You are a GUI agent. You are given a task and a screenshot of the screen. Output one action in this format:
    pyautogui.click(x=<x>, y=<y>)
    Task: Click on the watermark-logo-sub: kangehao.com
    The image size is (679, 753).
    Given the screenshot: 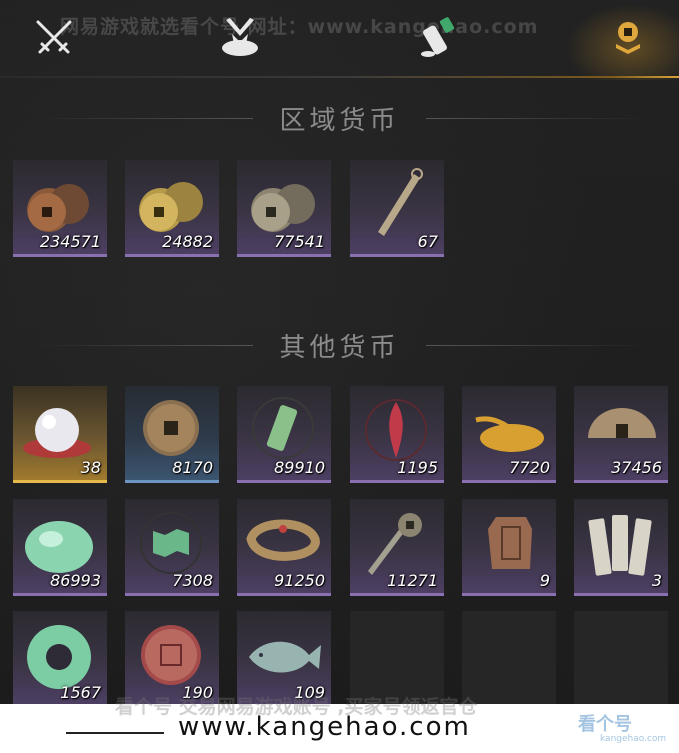 What is the action you would take?
    pyautogui.click(x=633, y=739)
    